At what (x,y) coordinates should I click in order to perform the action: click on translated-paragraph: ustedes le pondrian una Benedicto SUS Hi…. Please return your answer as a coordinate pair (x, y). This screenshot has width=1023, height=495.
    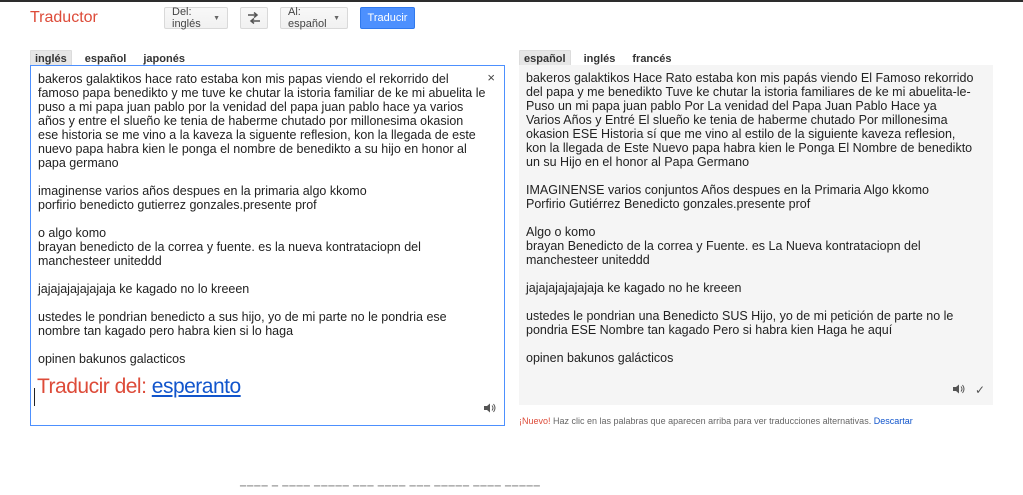
    Looking at the image, I should click on (741, 323).